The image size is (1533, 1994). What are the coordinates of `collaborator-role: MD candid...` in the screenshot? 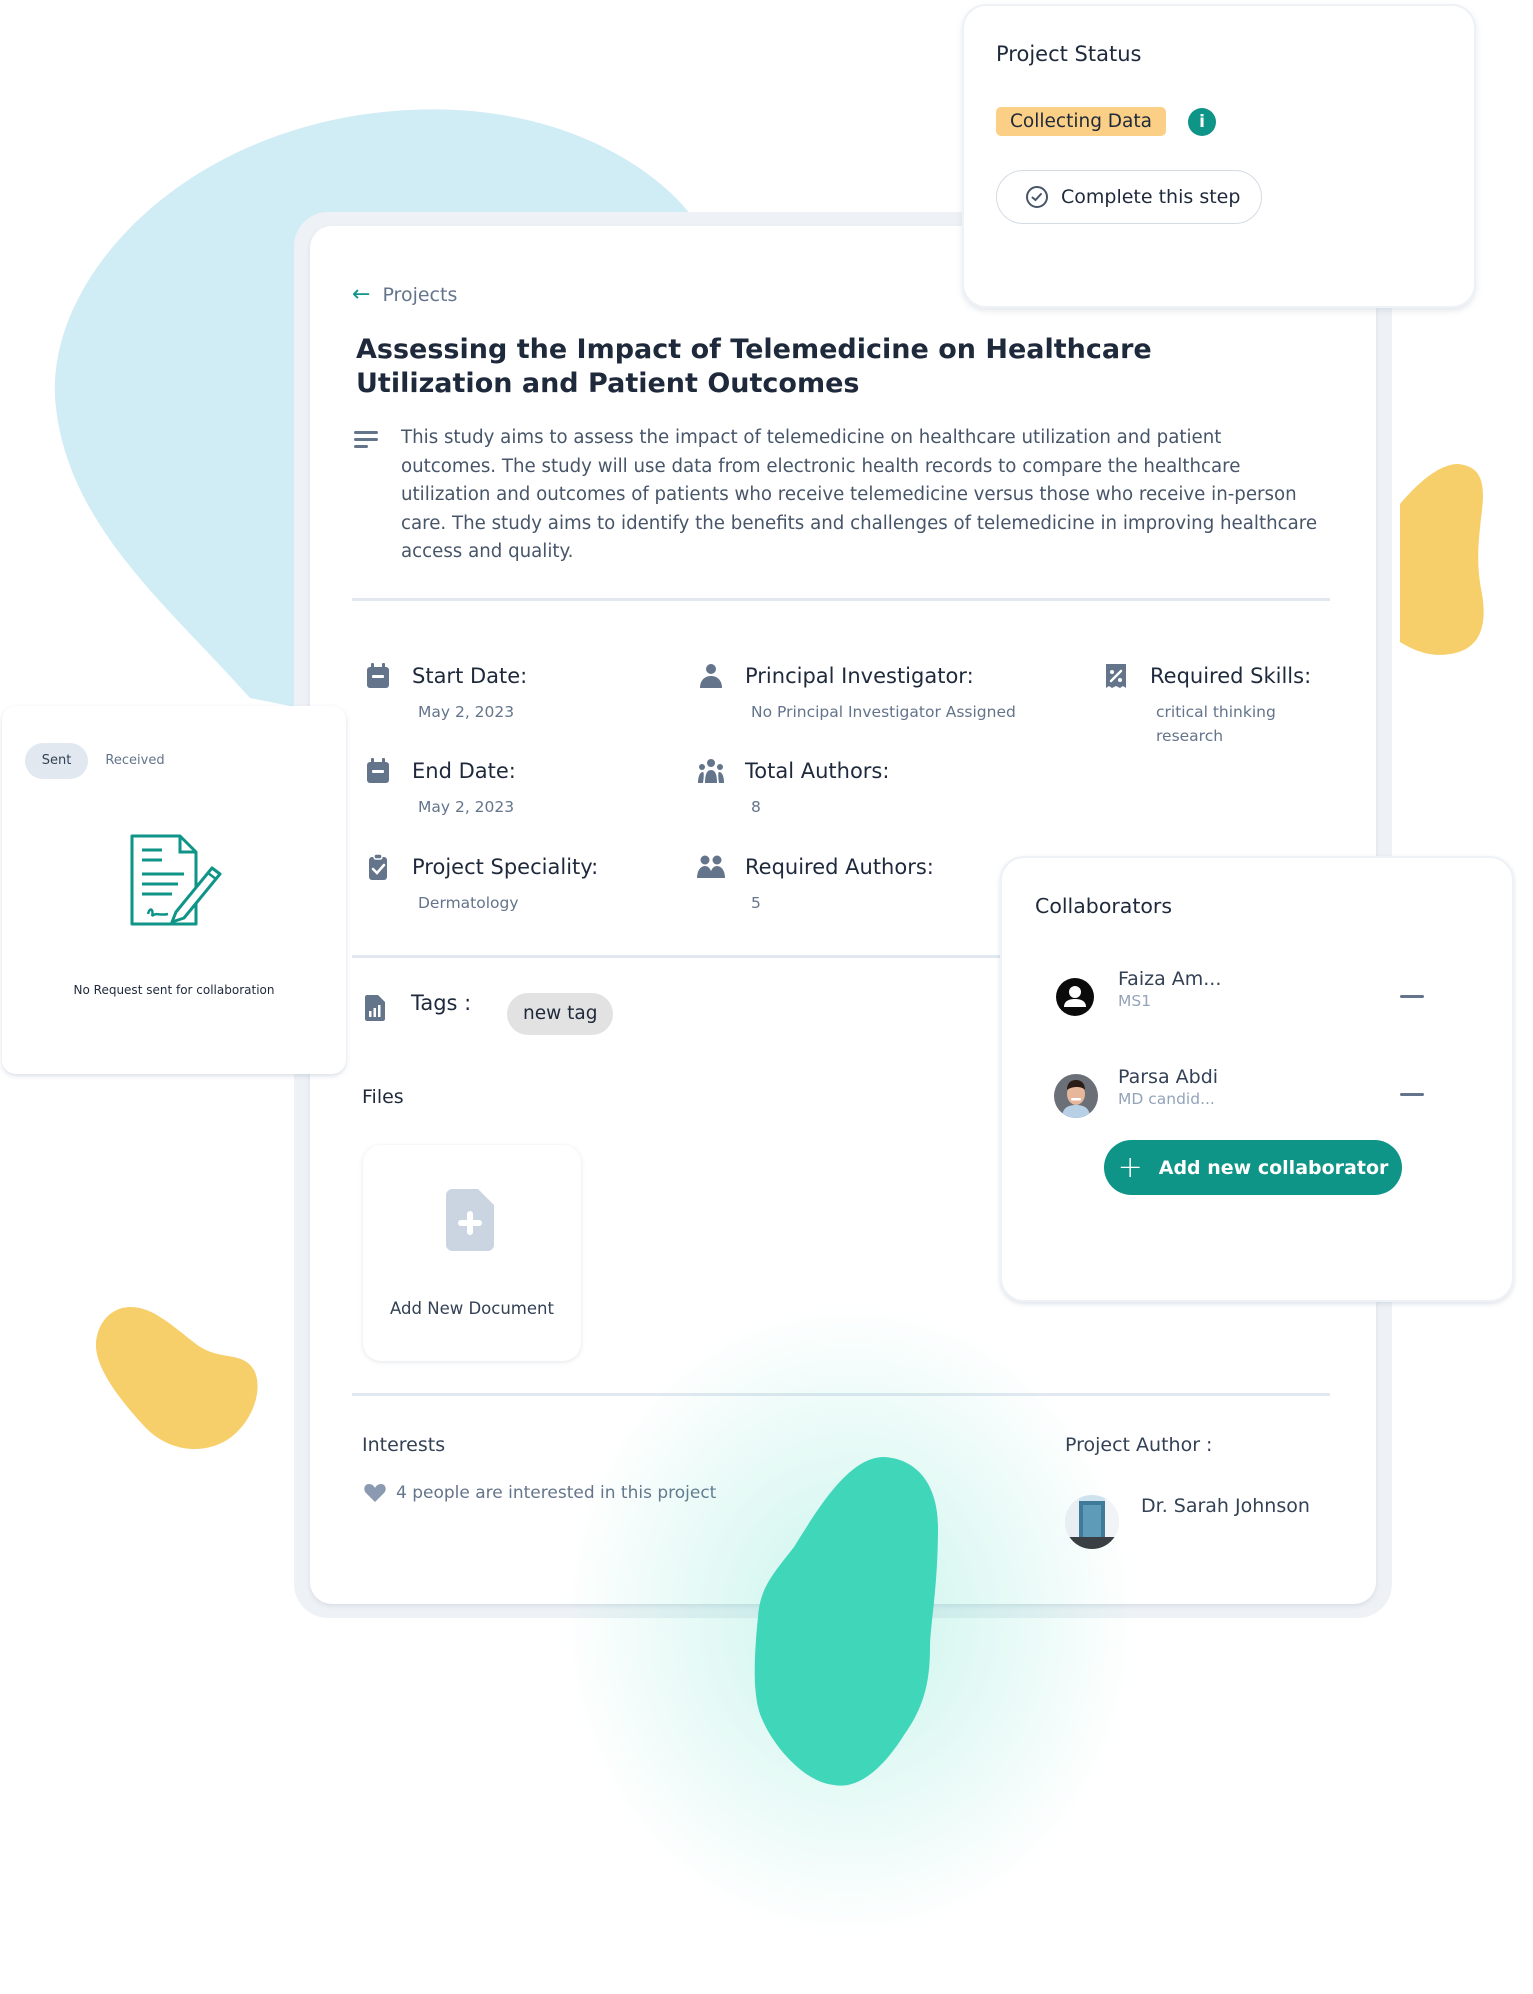 It's located at (1166, 1099).